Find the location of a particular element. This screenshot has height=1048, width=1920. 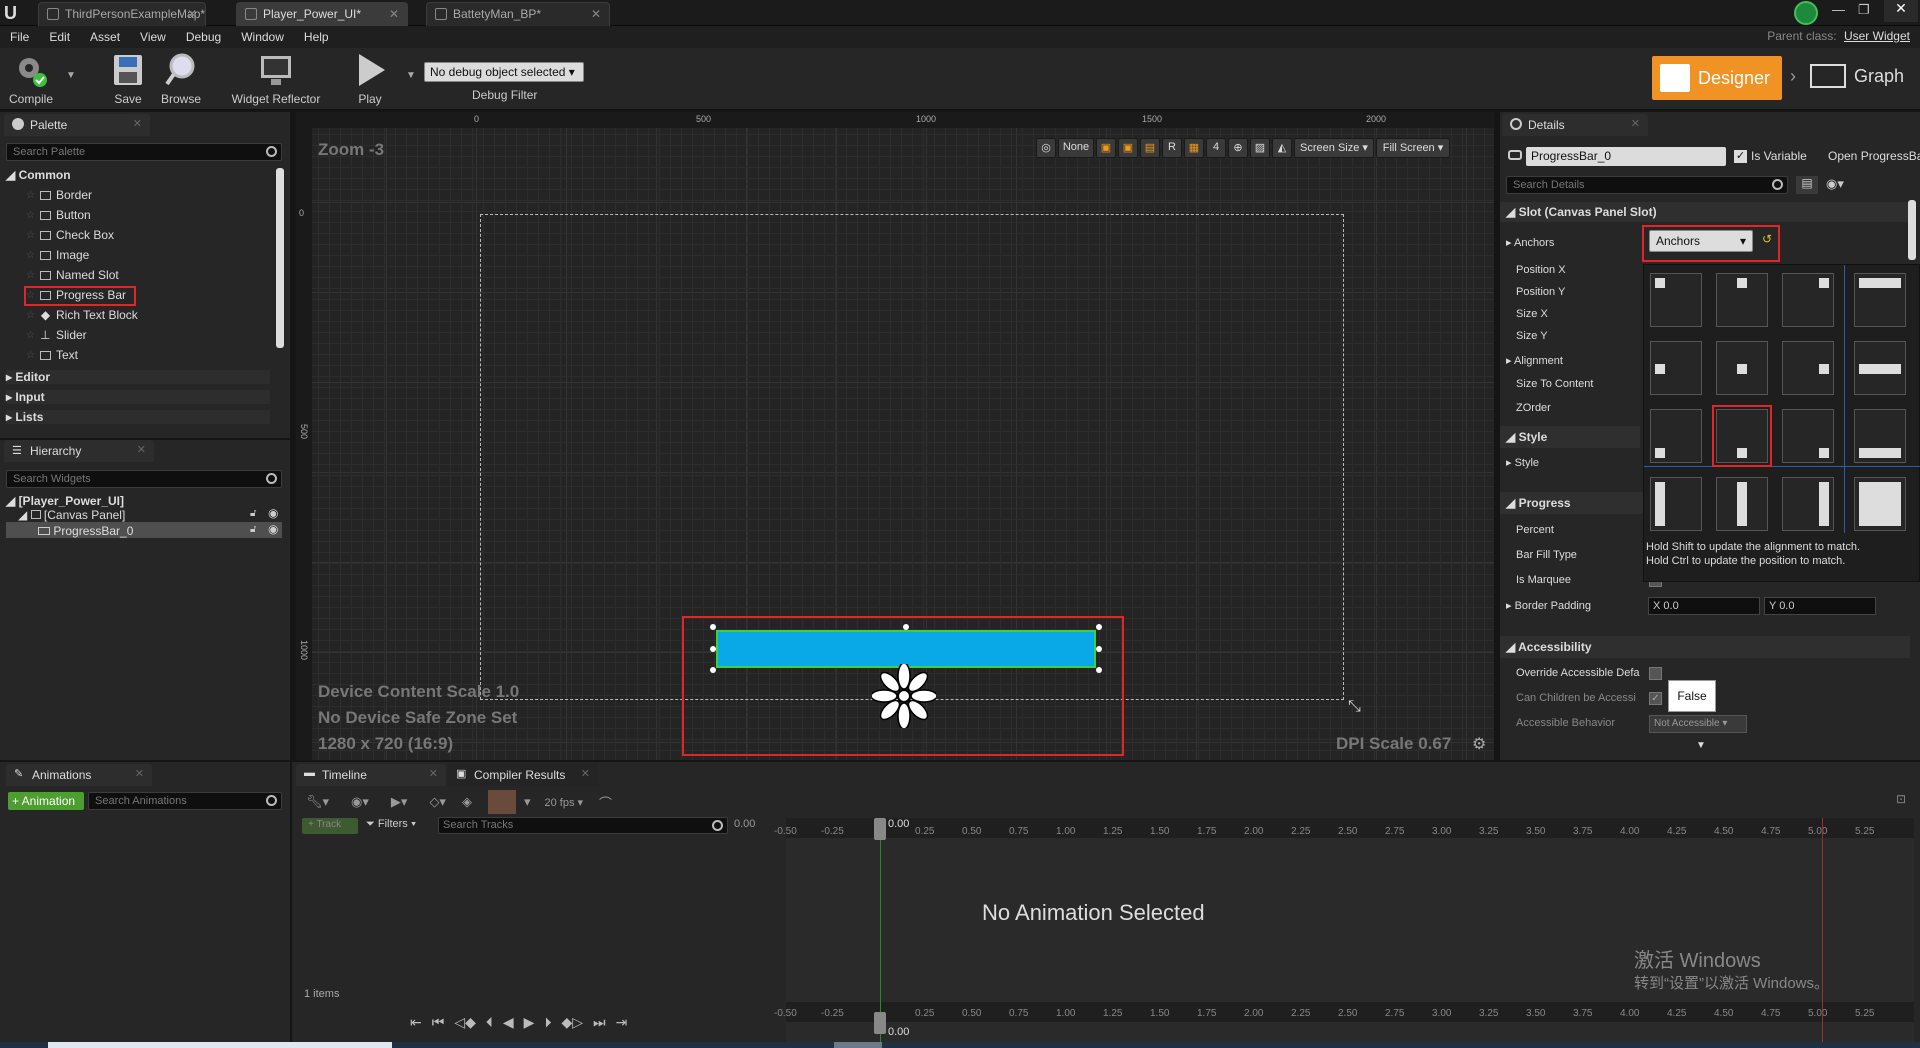

animations-search-input: Search Animations is located at coordinates (185, 801).